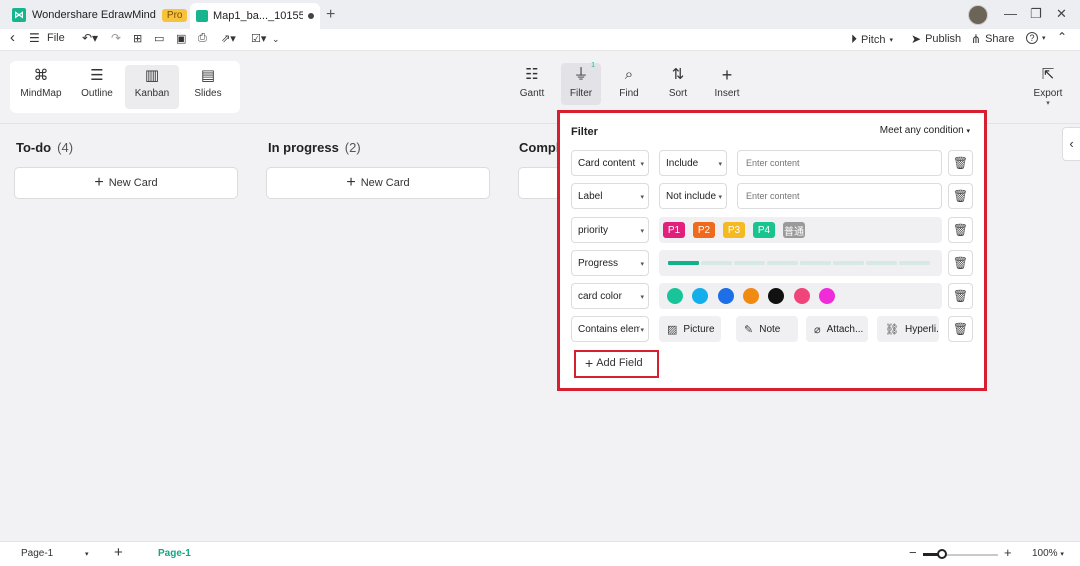 This screenshot has width=1080, height=566. Describe the element at coordinates (941, 554) in the screenshot. I see `zoom-slider-handle` at that location.